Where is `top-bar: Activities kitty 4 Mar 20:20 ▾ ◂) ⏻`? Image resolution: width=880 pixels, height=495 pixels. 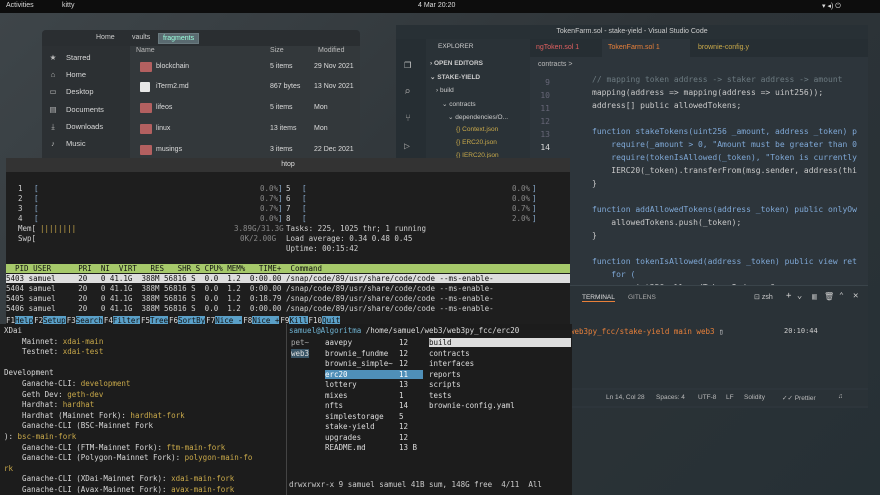
top-bar: Activities kitty 4 Mar 20:20 ▾ ◂) ⏻ is located at coordinates (440, 6).